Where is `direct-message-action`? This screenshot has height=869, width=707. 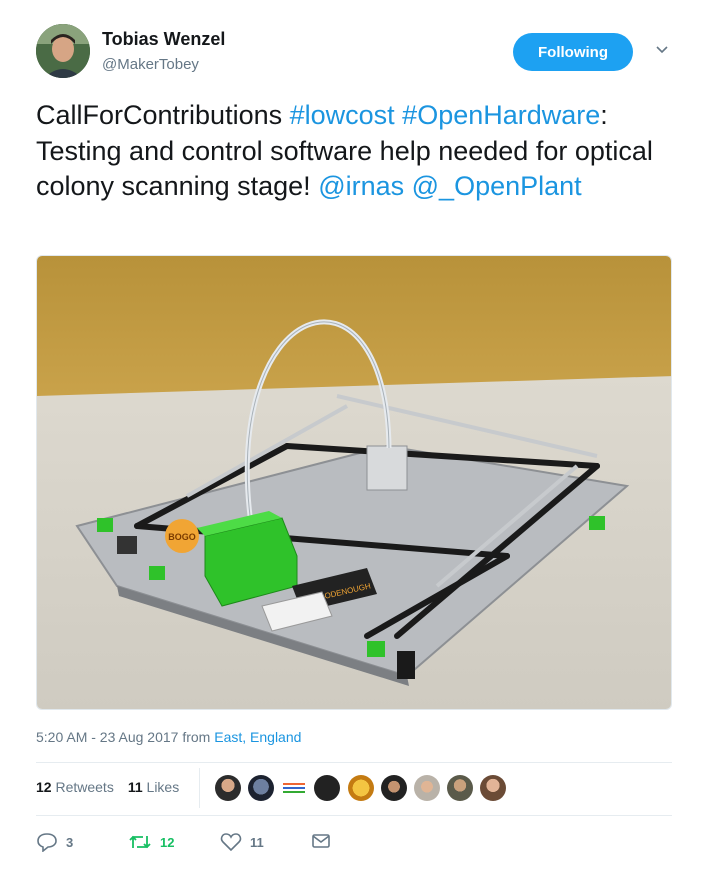
direct-message-action is located at coordinates (321, 841).